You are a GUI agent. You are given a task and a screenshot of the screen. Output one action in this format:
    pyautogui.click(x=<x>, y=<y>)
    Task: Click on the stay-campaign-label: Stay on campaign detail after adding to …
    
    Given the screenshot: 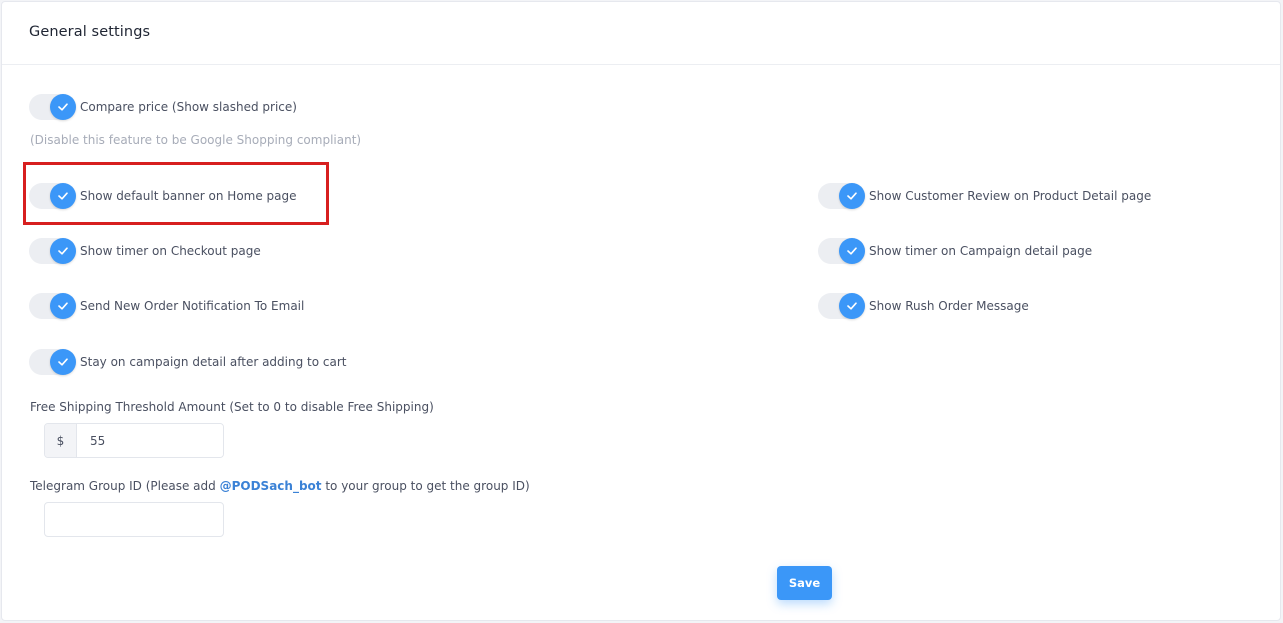 What is the action you would take?
    pyautogui.click(x=213, y=362)
    